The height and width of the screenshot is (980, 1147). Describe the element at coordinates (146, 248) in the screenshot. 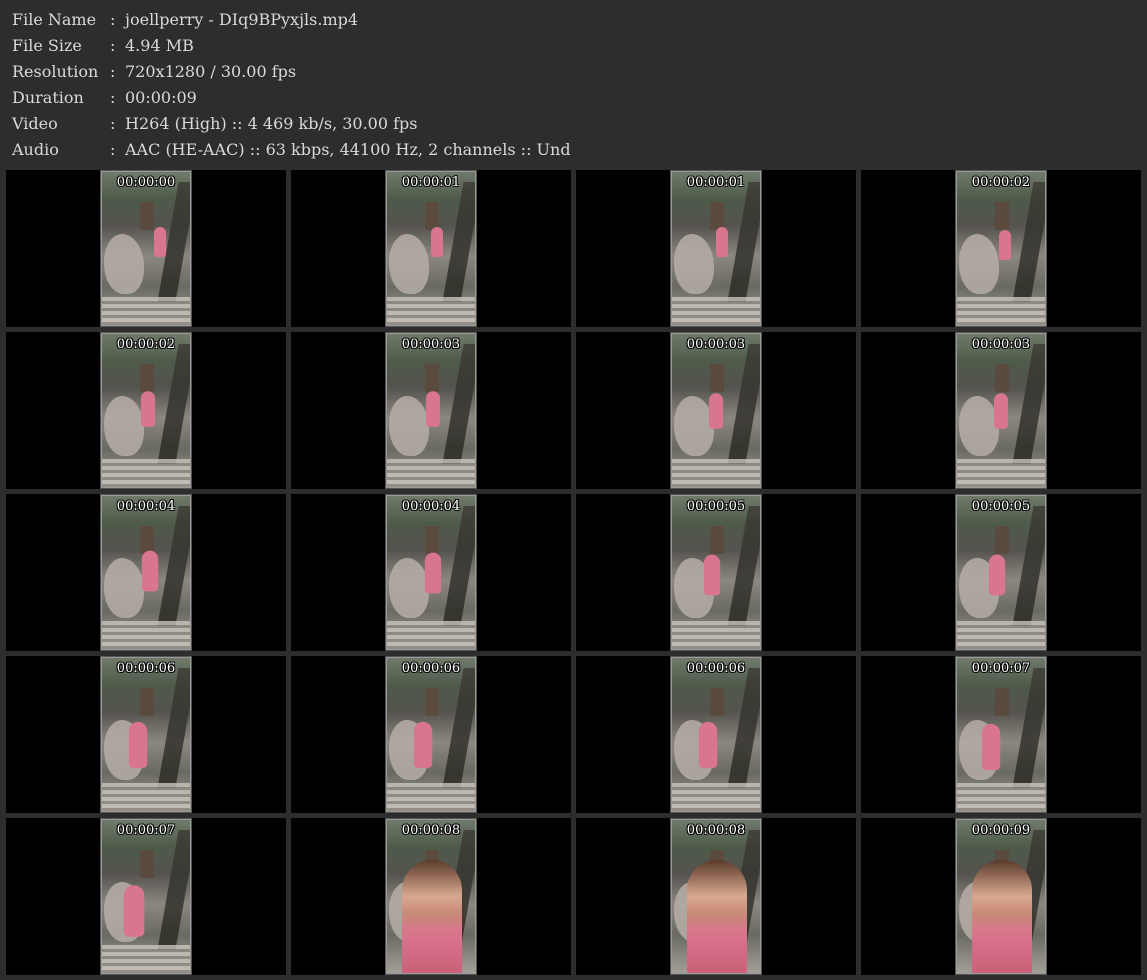

I see `thumbnail-cell: 00:00:00` at that location.